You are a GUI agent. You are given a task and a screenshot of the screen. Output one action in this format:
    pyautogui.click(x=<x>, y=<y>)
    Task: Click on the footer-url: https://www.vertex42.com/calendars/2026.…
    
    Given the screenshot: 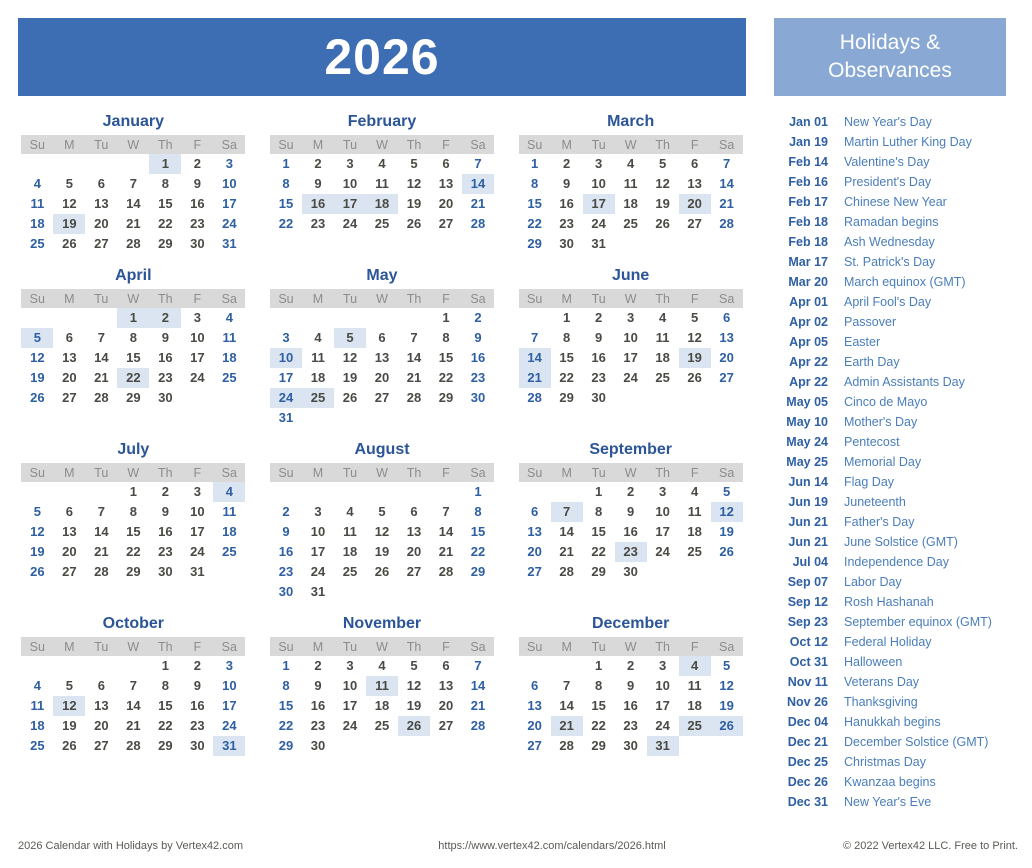 What is the action you would take?
    pyautogui.click(x=582, y=846)
    